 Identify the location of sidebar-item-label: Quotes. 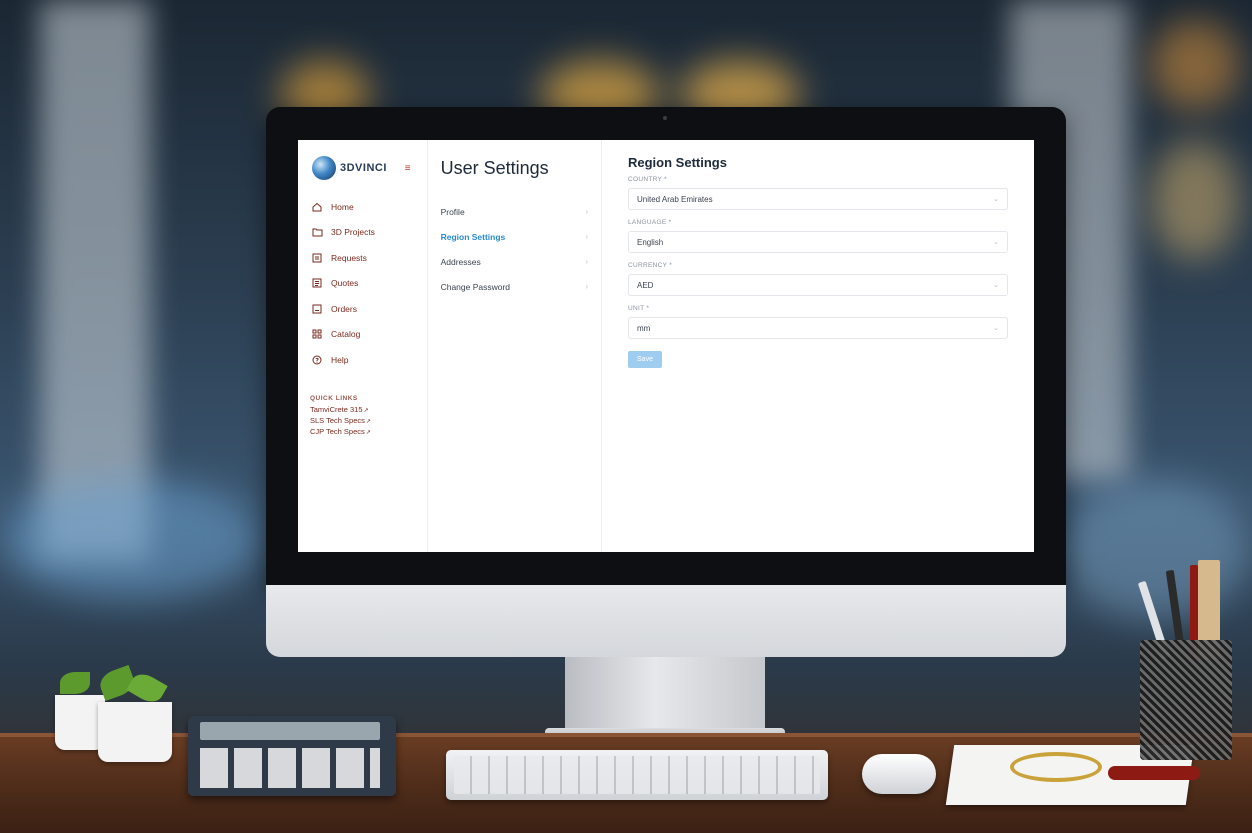
(345, 283).